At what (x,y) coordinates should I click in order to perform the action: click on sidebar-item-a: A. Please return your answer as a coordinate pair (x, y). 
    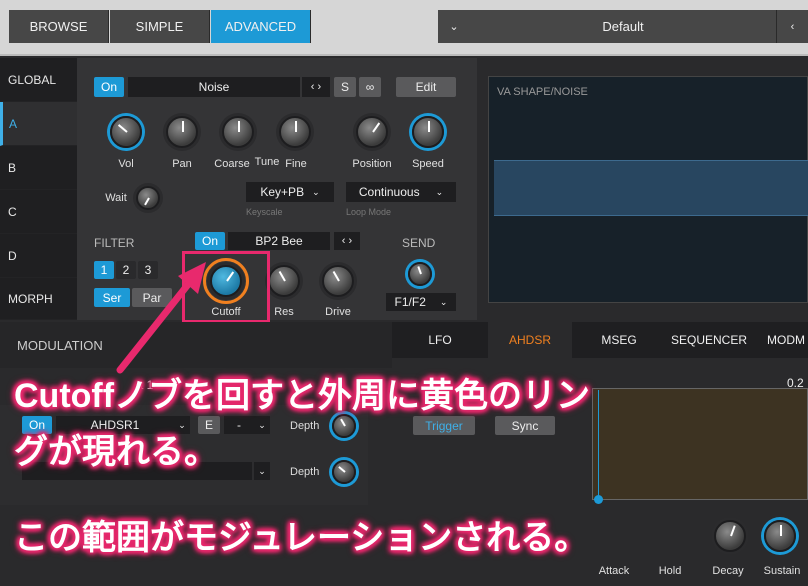
    Looking at the image, I should click on (38, 124).